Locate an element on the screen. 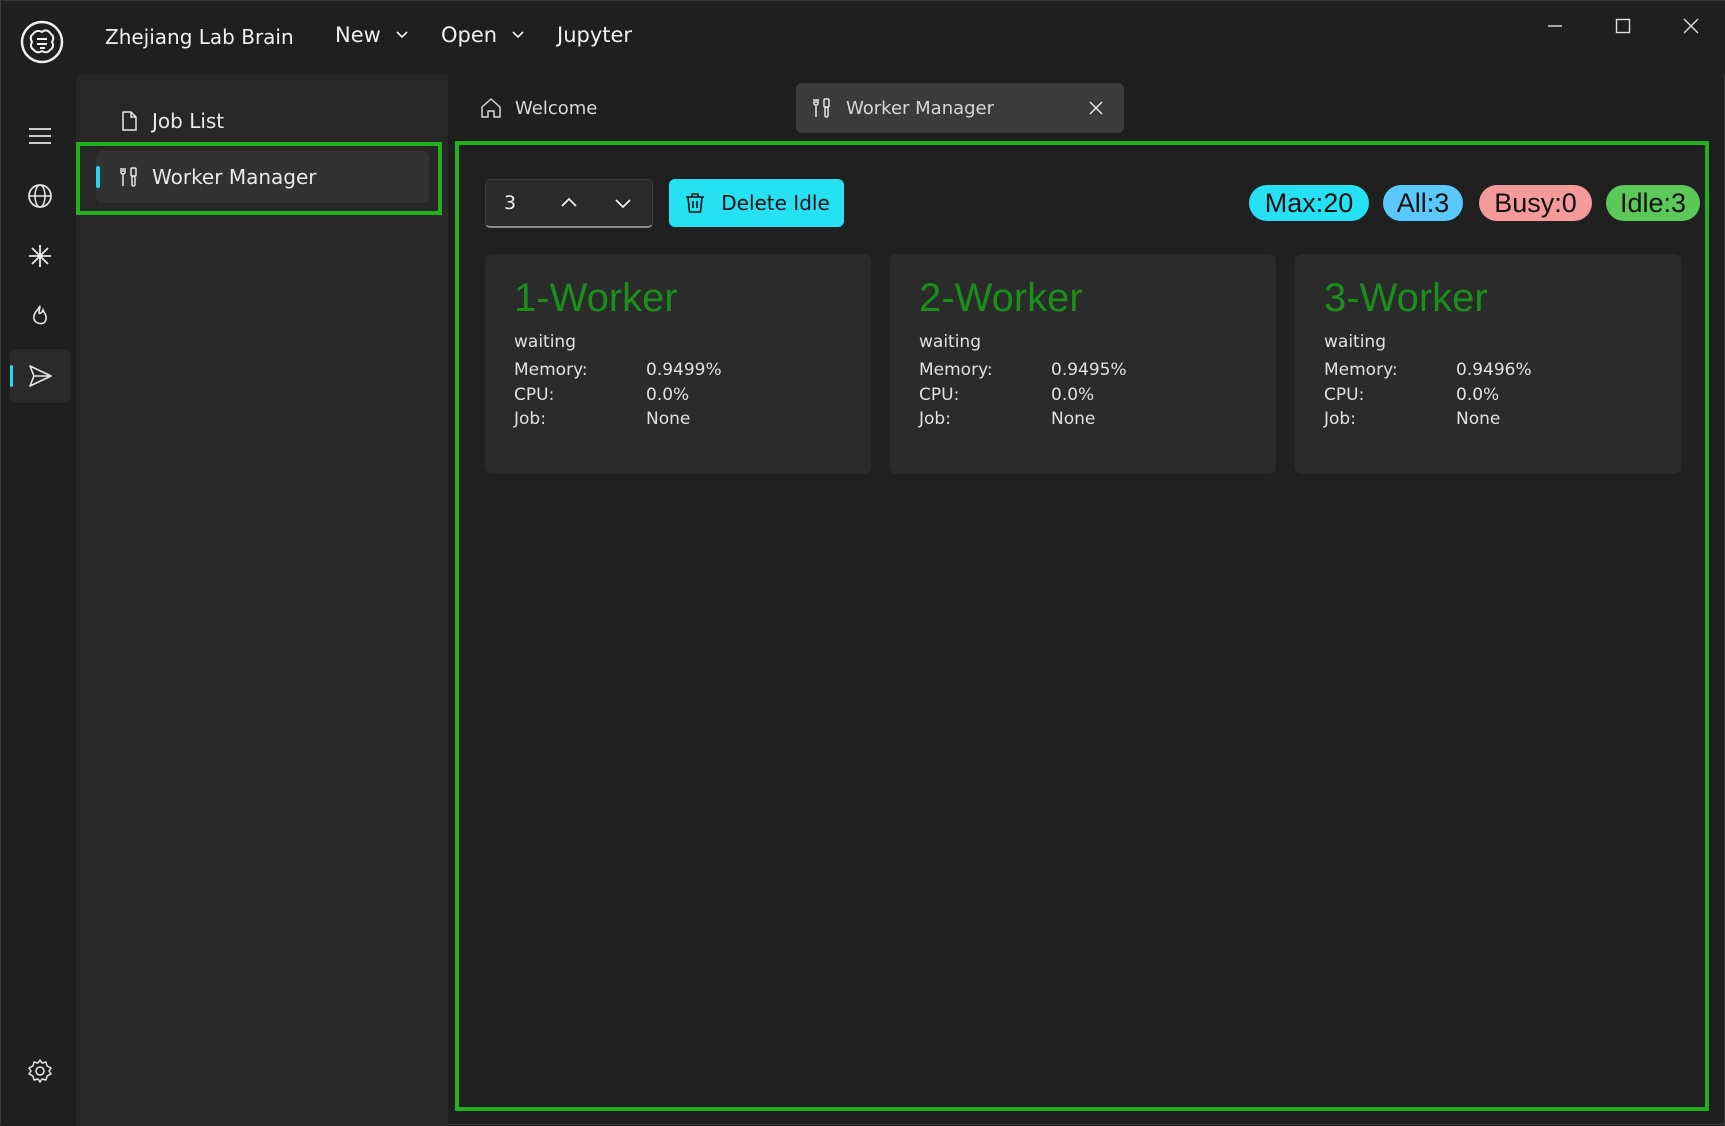  worker-memory-row: Memory: 0.9499% is located at coordinates (618, 370).